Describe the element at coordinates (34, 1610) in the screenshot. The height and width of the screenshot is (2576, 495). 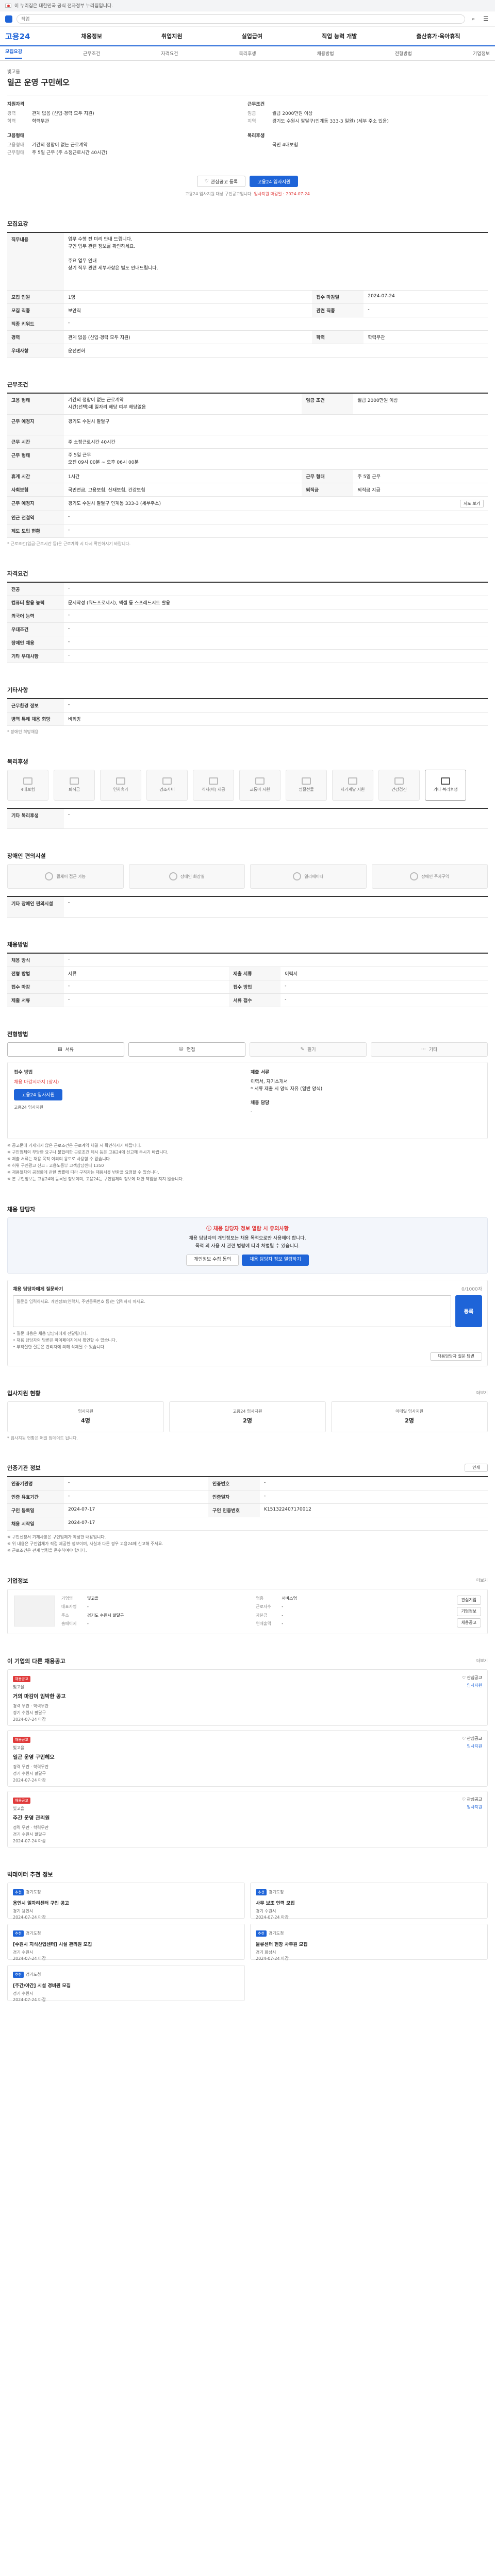
I see `company-logo` at that location.